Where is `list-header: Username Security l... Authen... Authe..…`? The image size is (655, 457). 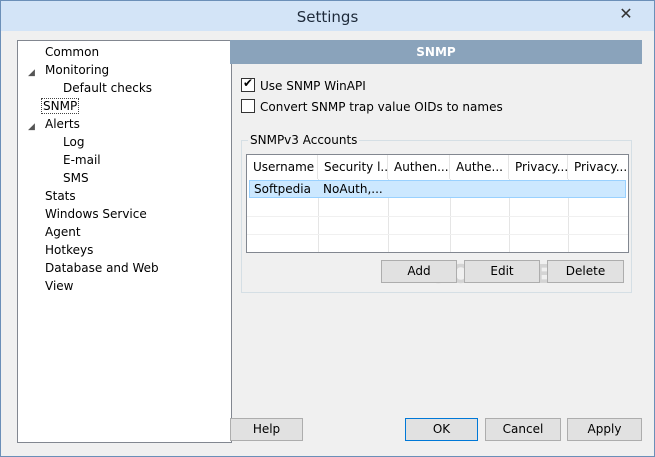 list-header: Username Security l... Authen... Authe..… is located at coordinates (437, 167).